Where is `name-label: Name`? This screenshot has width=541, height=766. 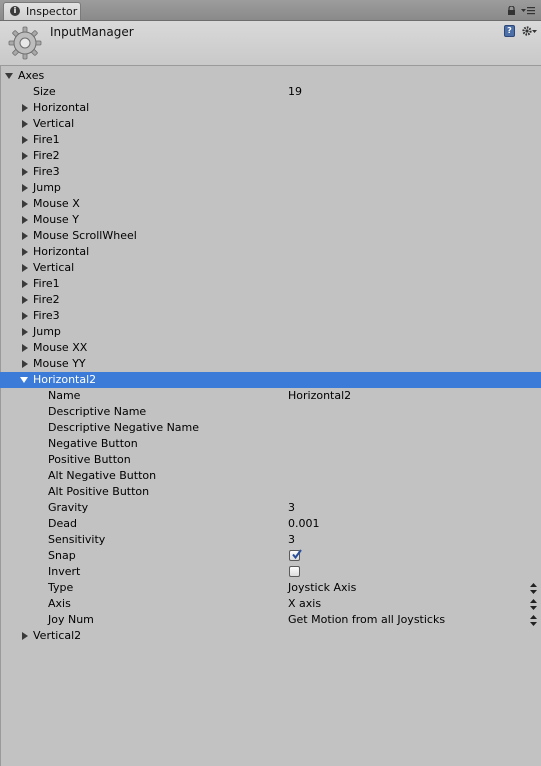 name-label: Name is located at coordinates (64, 395).